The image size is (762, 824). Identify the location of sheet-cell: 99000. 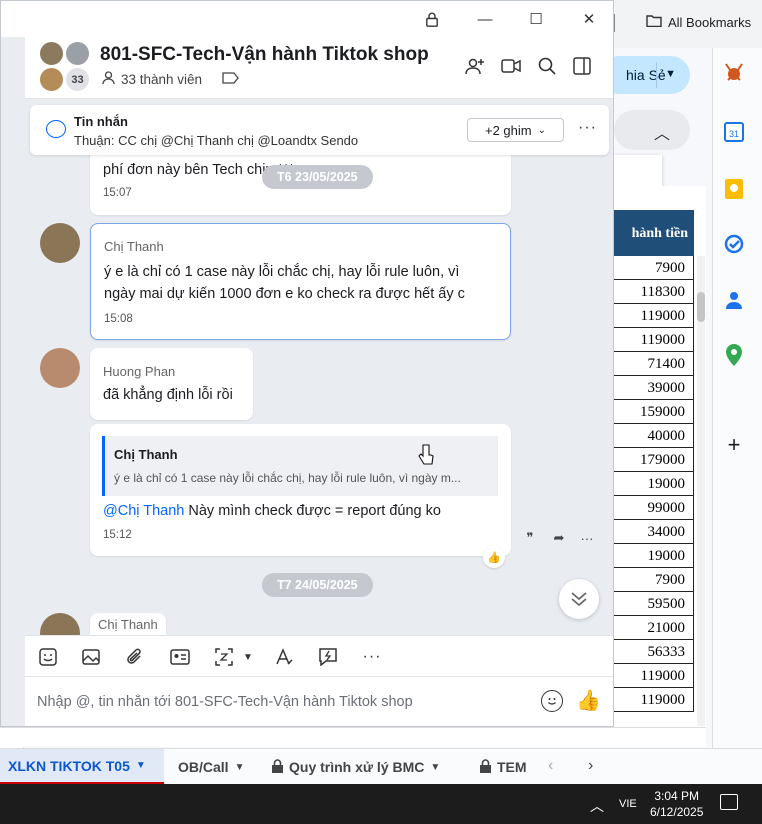
(654, 508).